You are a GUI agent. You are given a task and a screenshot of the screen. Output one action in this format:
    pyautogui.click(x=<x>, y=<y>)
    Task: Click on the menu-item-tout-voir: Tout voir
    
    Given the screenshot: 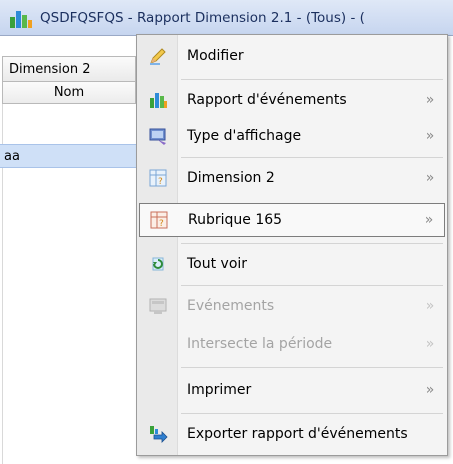 What is the action you would take?
    pyautogui.click(x=292, y=264)
    